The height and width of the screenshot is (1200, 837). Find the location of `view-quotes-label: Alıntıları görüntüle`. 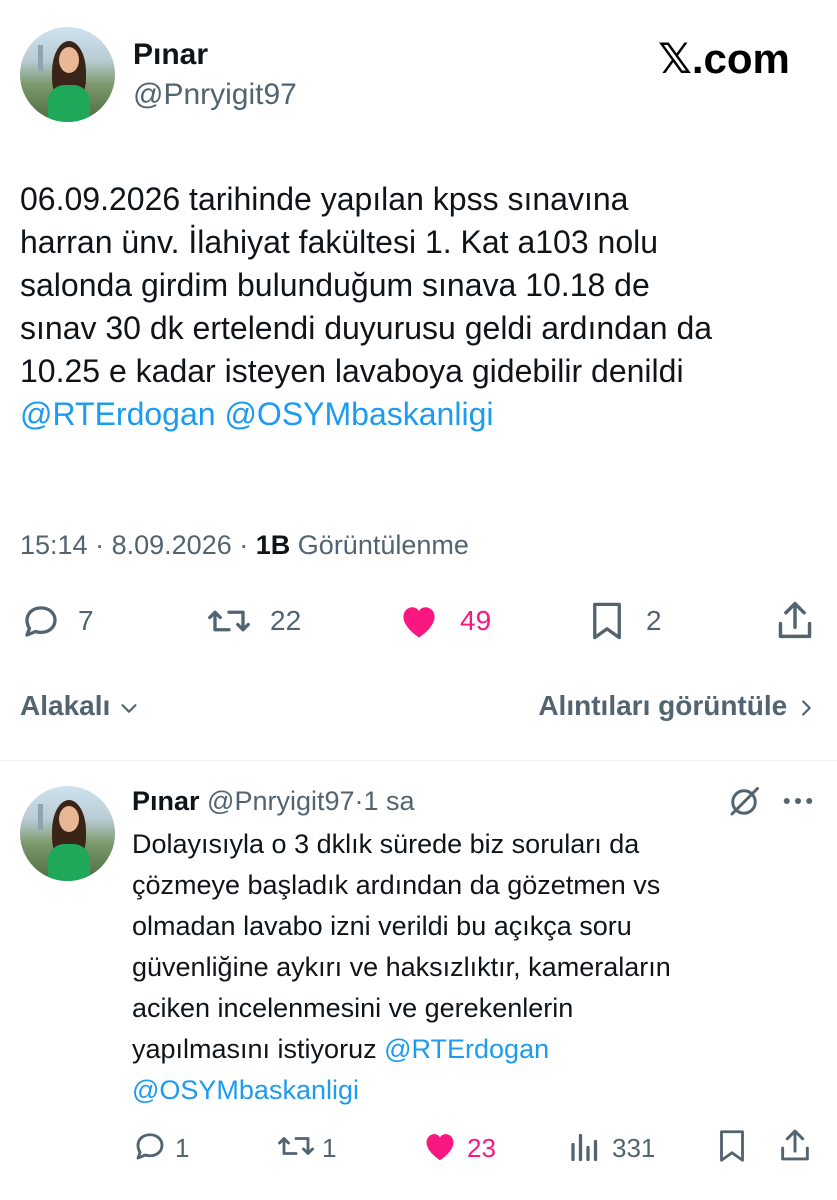

view-quotes-label: Alıntıları görüntüle is located at coordinates (663, 705).